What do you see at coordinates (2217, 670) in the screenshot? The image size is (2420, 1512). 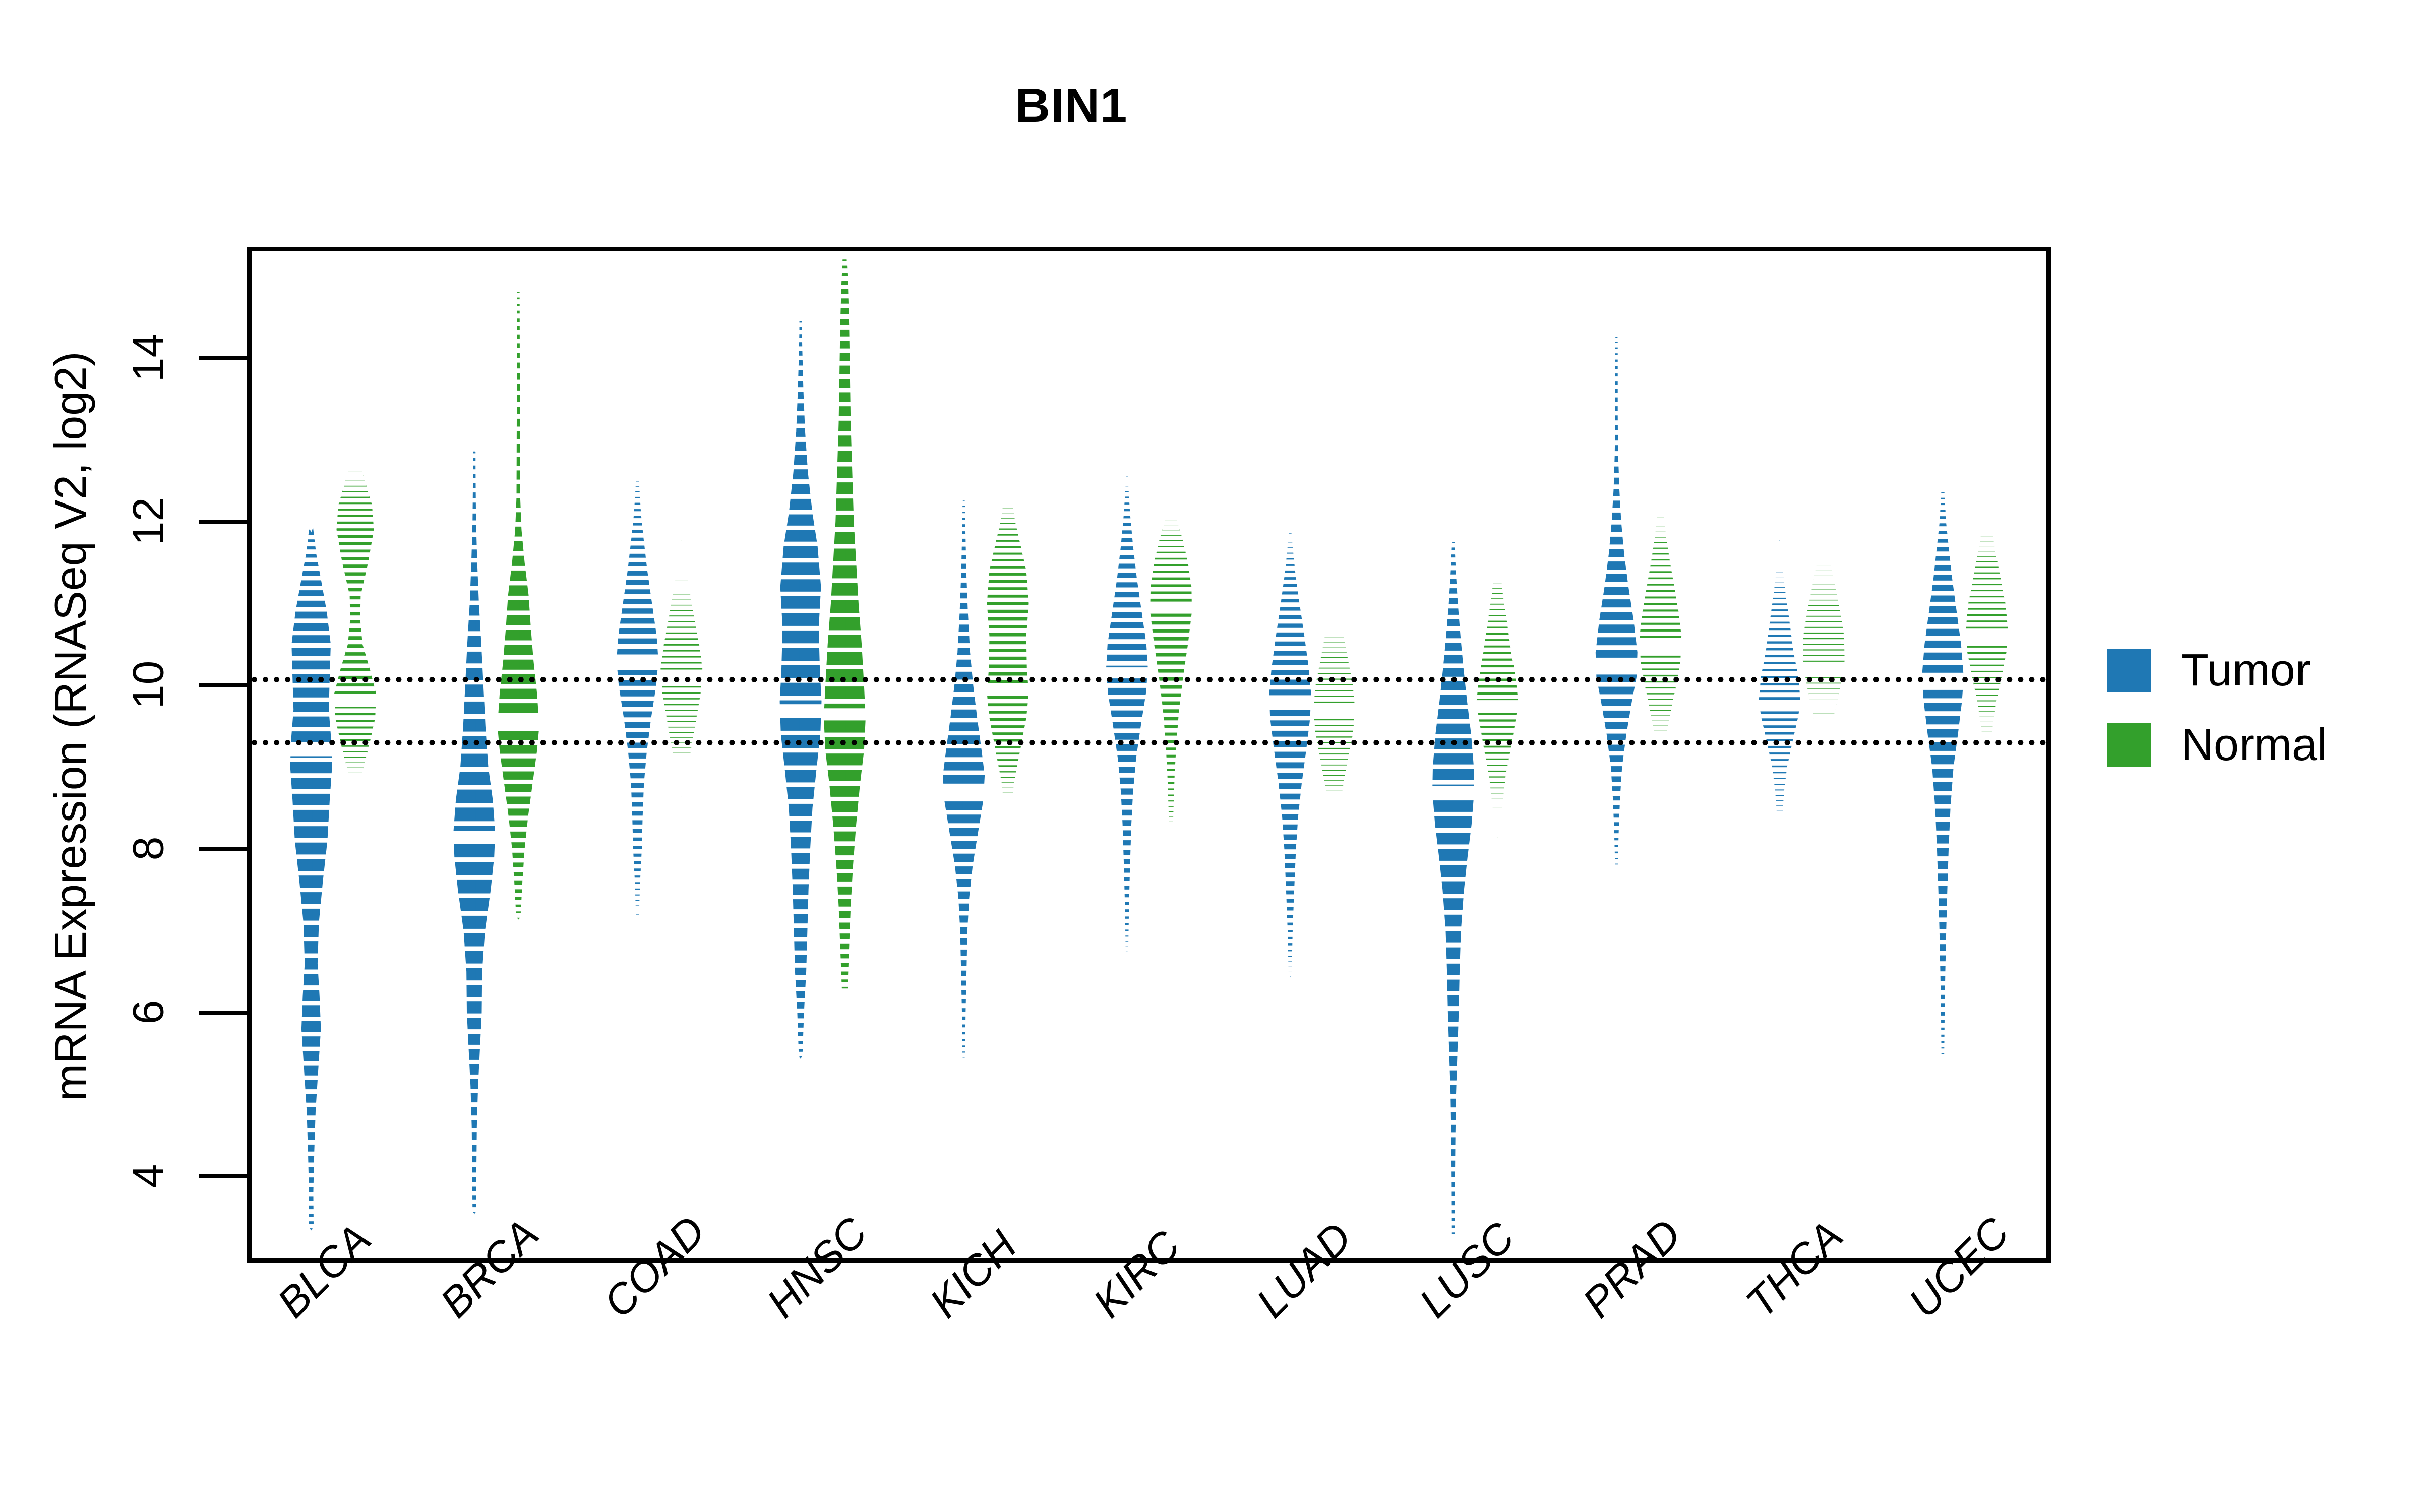 I see `legend-item-tumor: Tumor` at bounding box center [2217, 670].